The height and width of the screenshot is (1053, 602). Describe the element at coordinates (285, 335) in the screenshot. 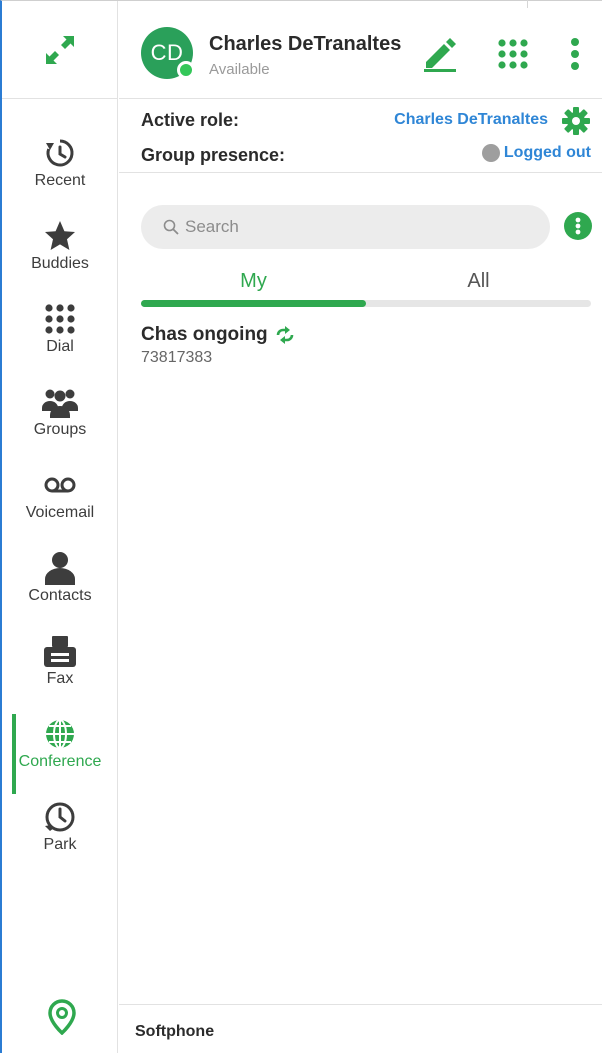

I see `recurring-icon` at that location.